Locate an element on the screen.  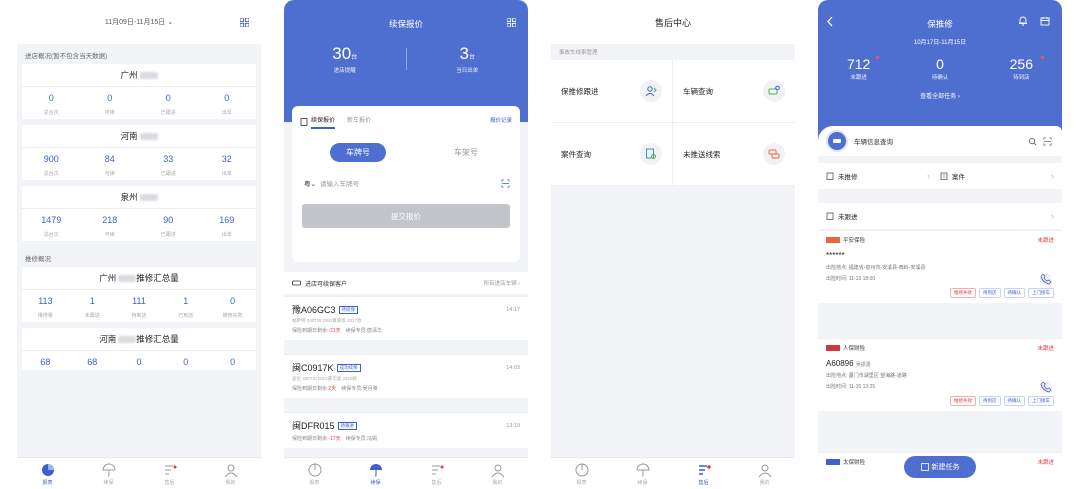
tab-renewal-quote: 续保报价 is located at coordinates (323, 122).